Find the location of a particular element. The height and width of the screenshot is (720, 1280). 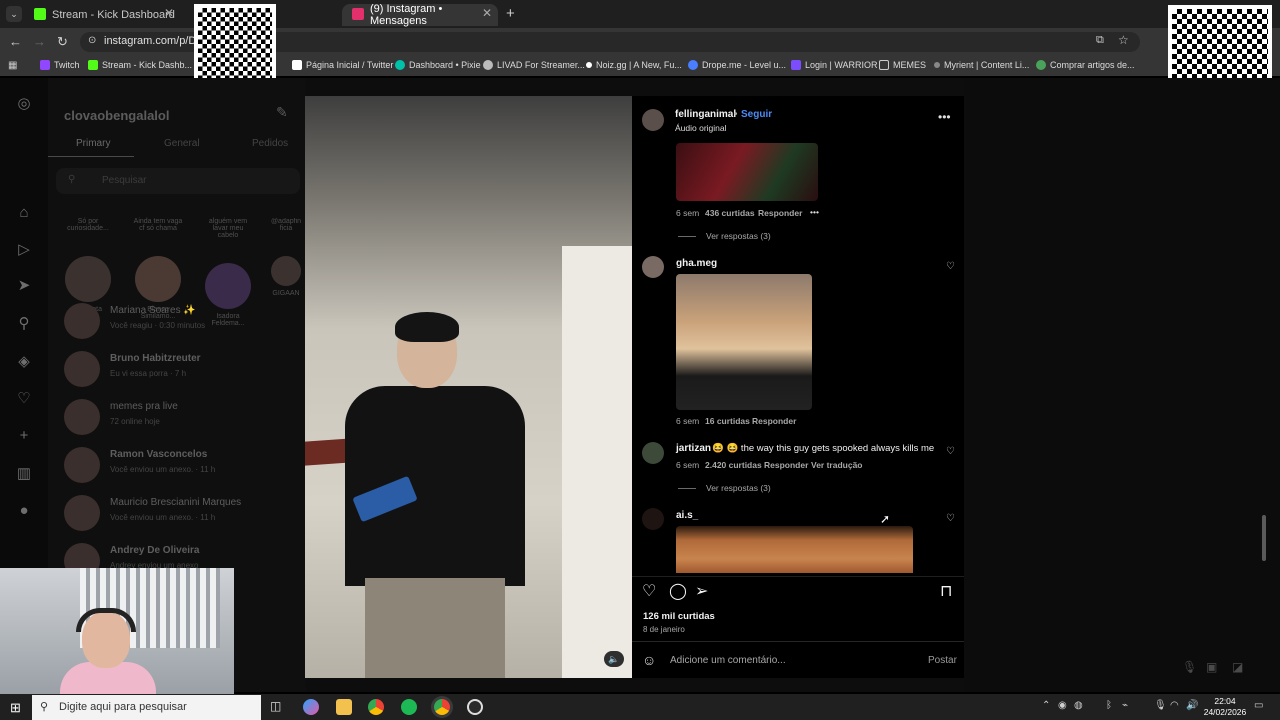

follow-button: Seguir is located at coordinates (756, 114).